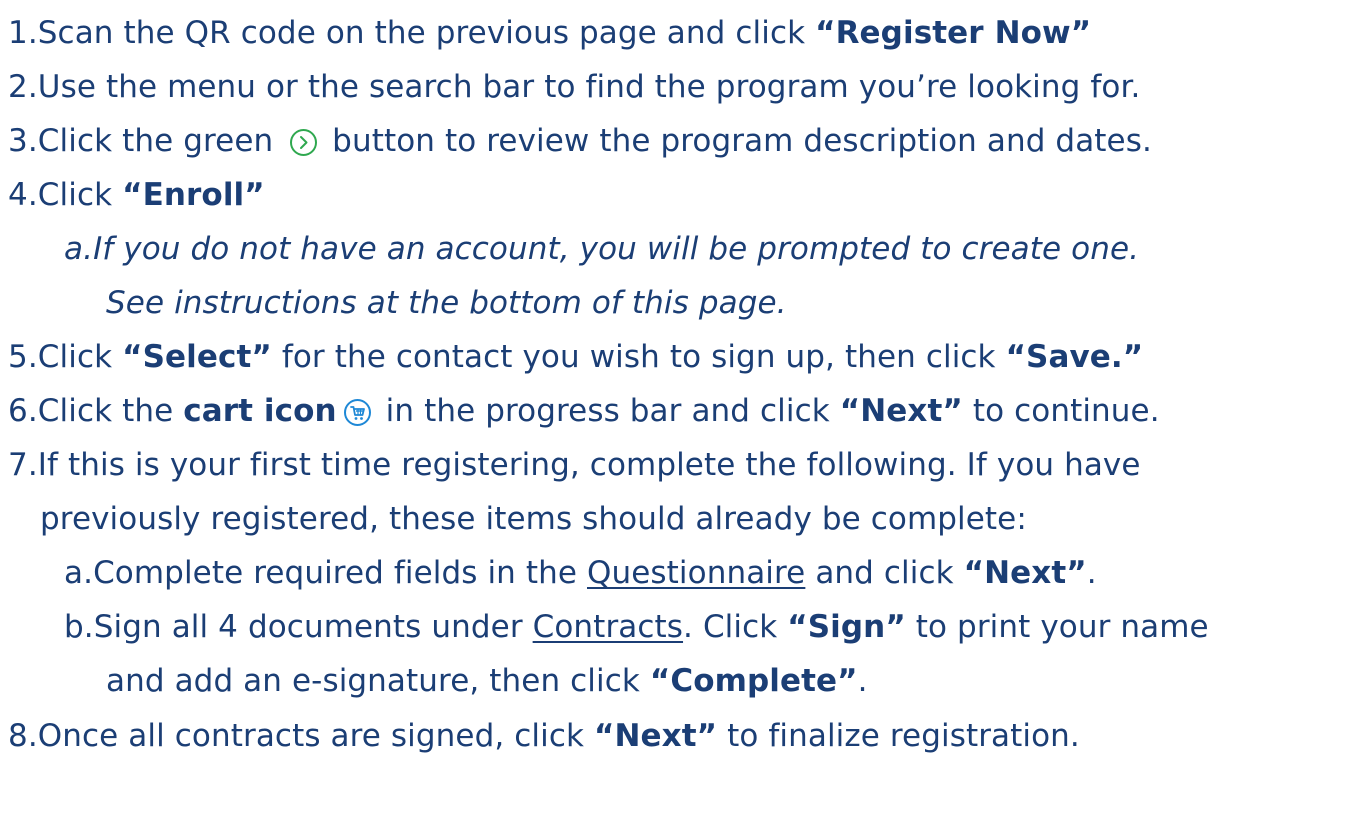 The image size is (1366, 825). I want to click on substep-letter: b., so click(79, 627).